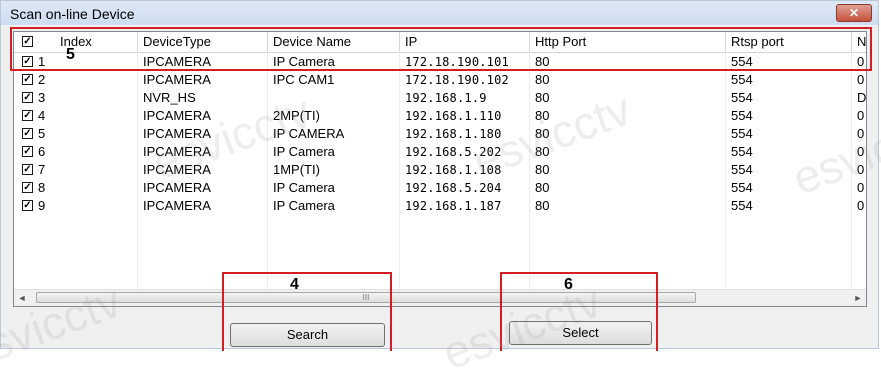  What do you see at coordinates (440, 152) in the screenshot?
I see `table-row: ✓ 6 IPCAMERA IP Camera 192.168.5.202 80 554 0` at bounding box center [440, 152].